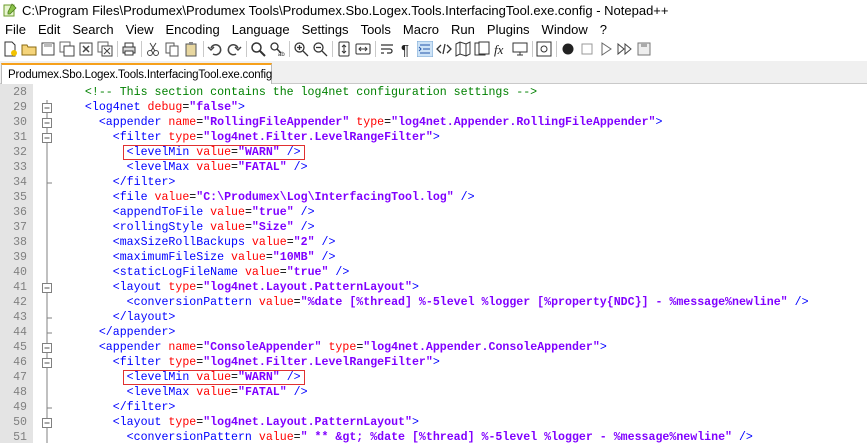 This screenshot has width=867, height=443. What do you see at coordinates (421, 29) in the screenshot?
I see `menu-macro: Macro` at bounding box center [421, 29].